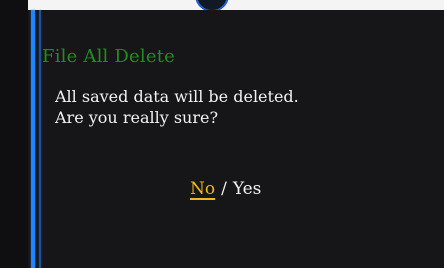 The height and width of the screenshot is (268, 444). Describe the element at coordinates (247, 189) in the screenshot. I see `yes-option: Yes` at that location.